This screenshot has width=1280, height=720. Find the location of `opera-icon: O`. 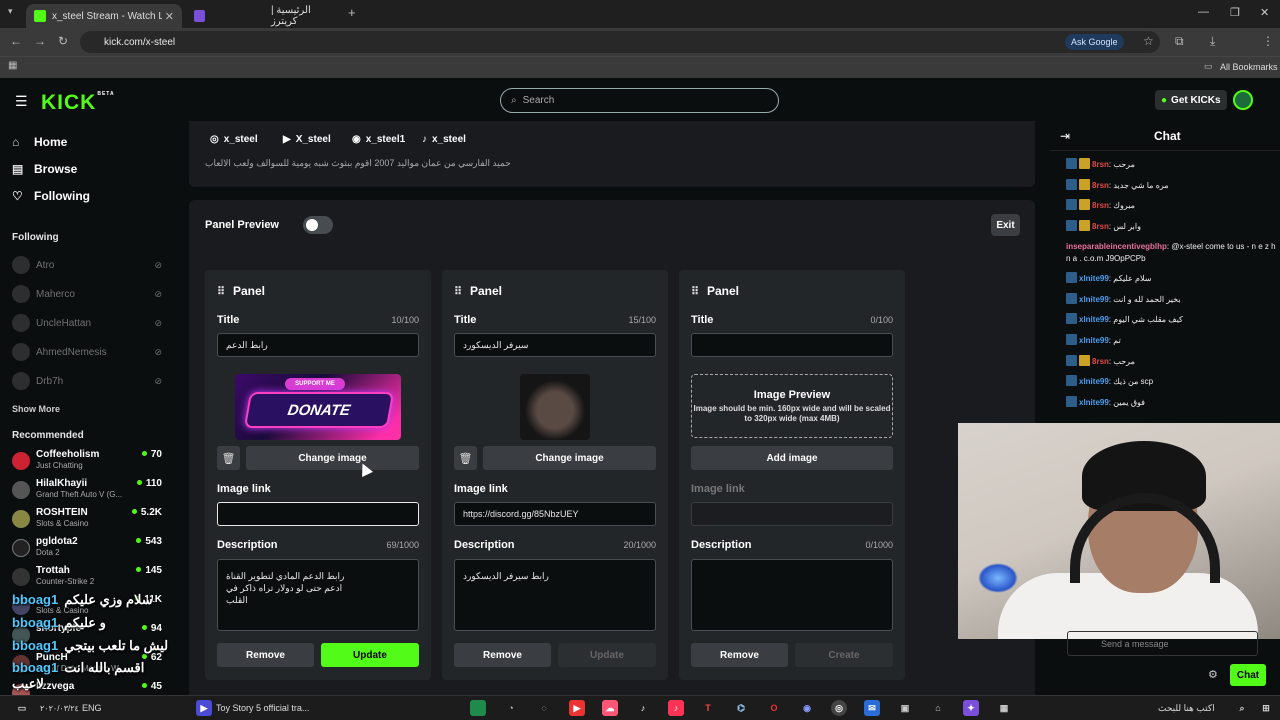

opera-icon: O is located at coordinates (774, 708).